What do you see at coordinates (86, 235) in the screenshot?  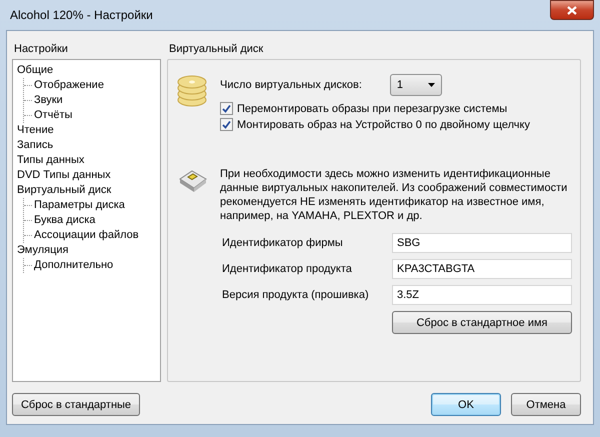 I see `tree-item: Ассоциации файлов` at bounding box center [86, 235].